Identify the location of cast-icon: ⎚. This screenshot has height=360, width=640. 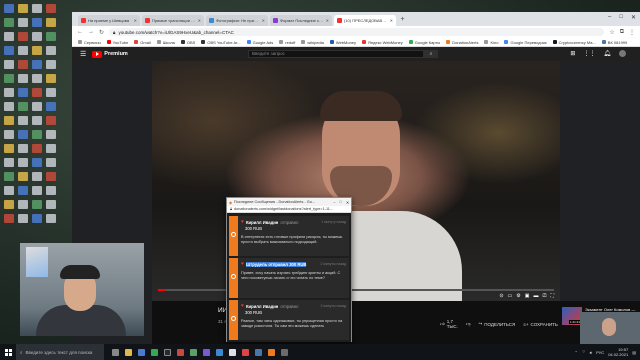
(544, 296).